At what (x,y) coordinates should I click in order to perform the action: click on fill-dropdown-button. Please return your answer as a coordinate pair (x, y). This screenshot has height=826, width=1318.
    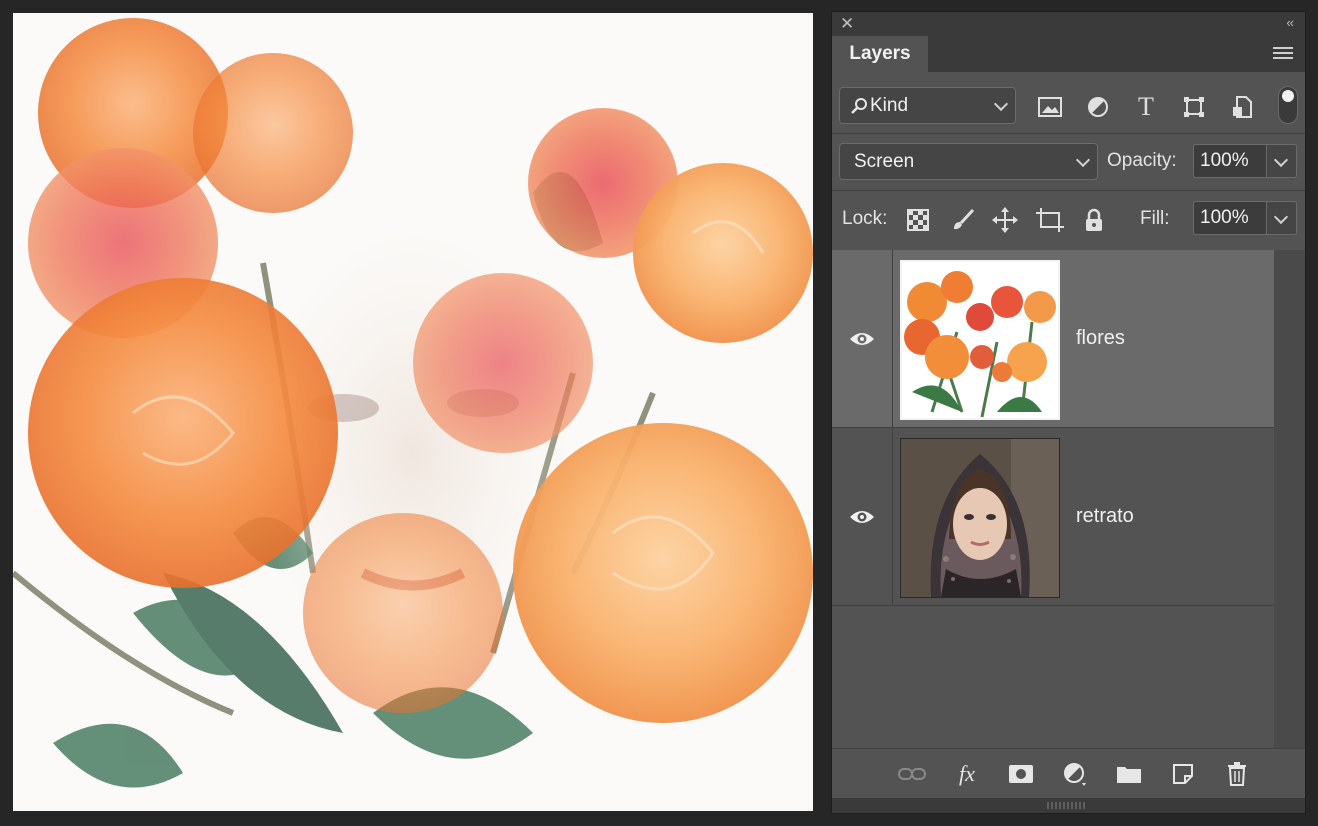
    Looking at the image, I should click on (1282, 218).